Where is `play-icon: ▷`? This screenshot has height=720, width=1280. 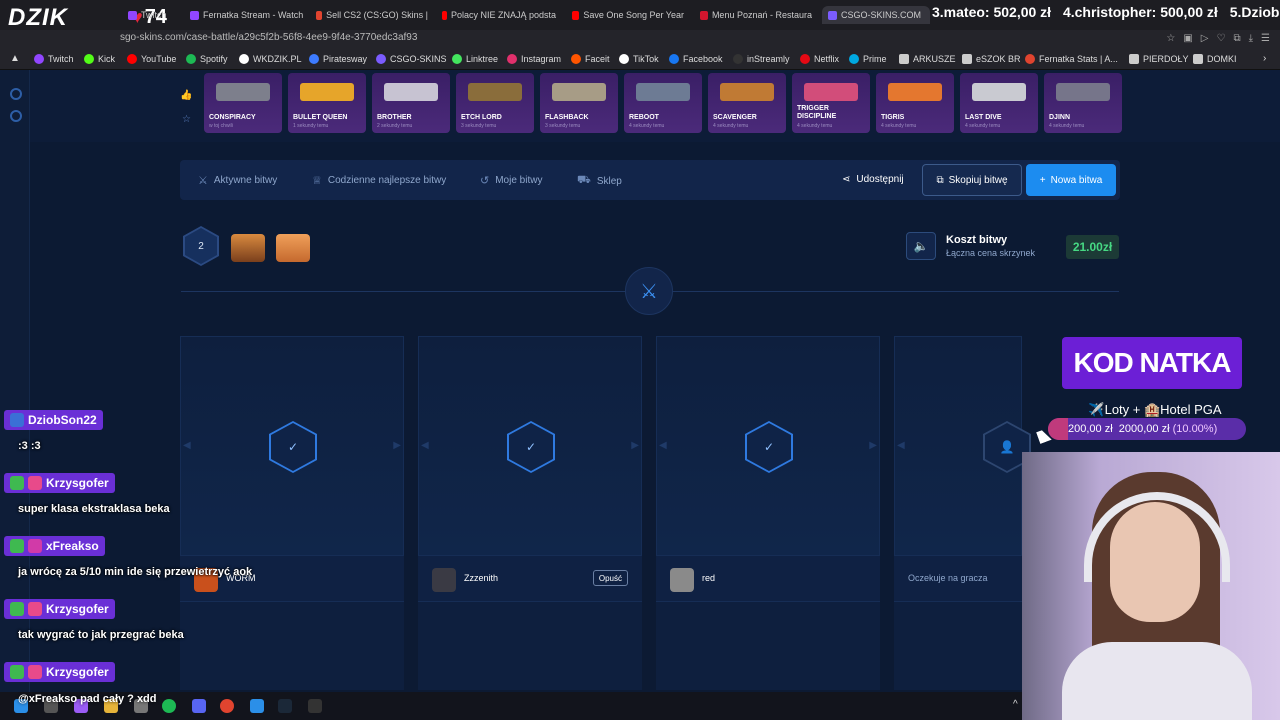 play-icon: ▷ is located at coordinates (1205, 38).